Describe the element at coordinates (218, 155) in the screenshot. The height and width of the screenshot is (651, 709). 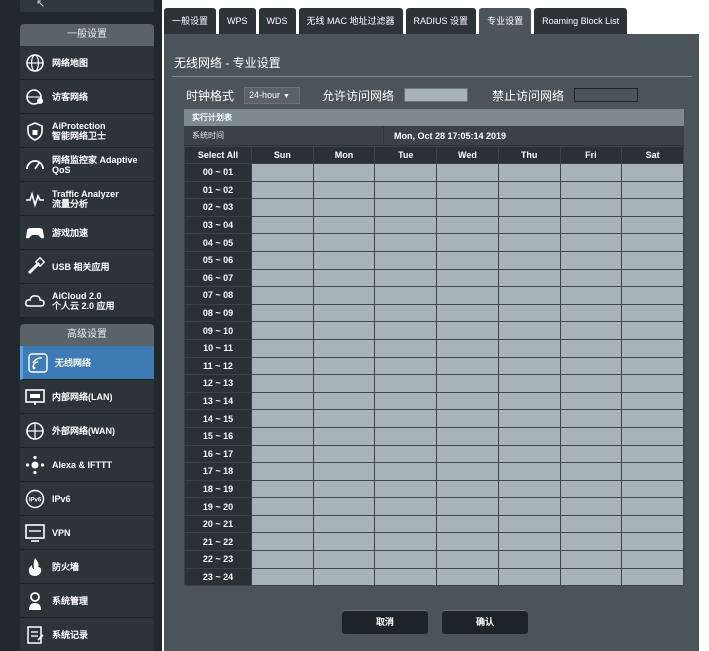
I see `select-all-button: Select All` at that location.